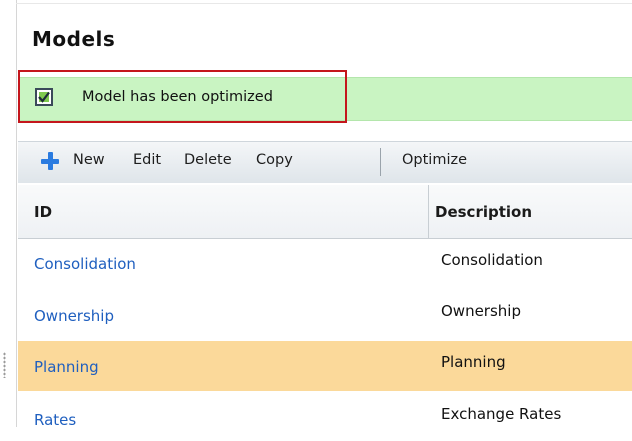 Image resolution: width=632 pixels, height=441 pixels. What do you see at coordinates (483, 212) in the screenshot?
I see `column-header-description: Description` at bounding box center [483, 212].